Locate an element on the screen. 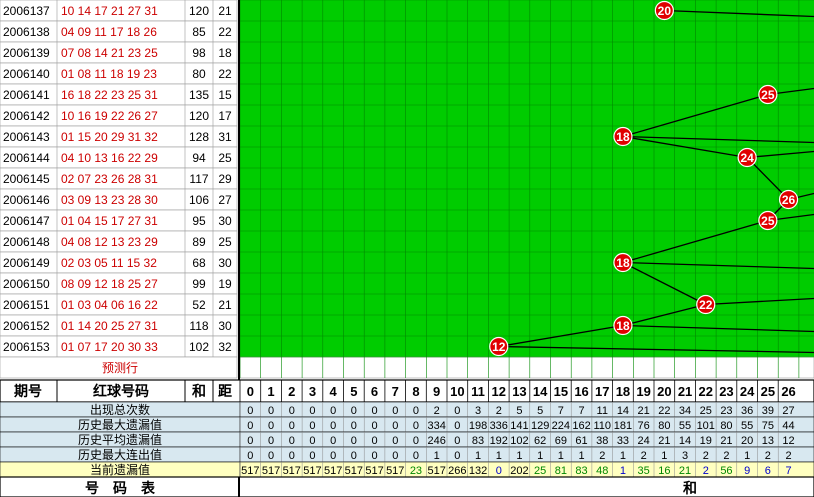 The width and height of the screenshot is (814, 497). table-row: 2006144 04 10 13 16 22 29 94 25 is located at coordinates (119, 157).